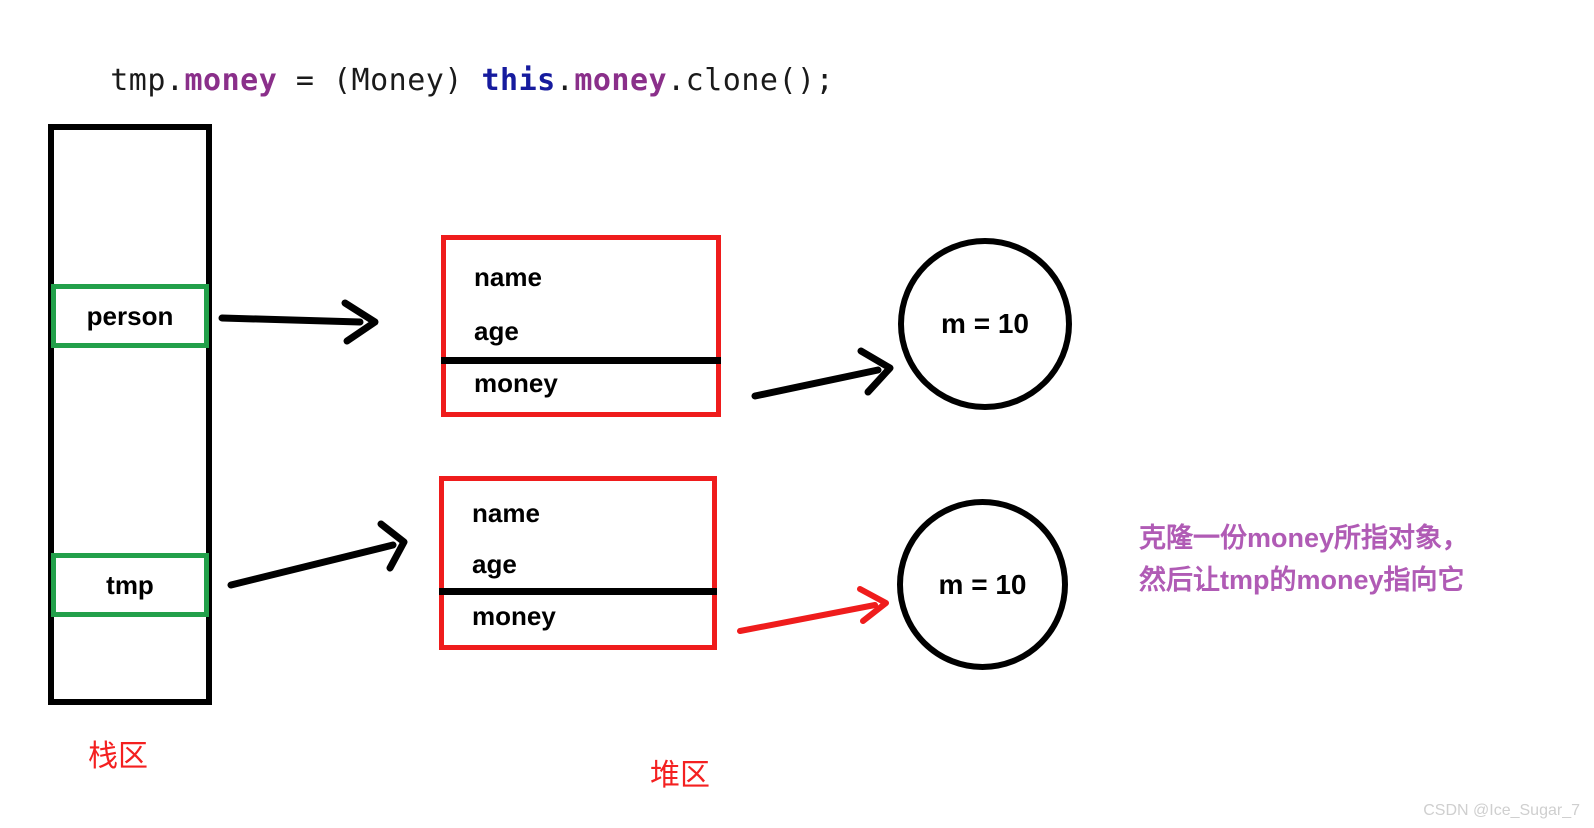  What do you see at coordinates (514, 616) in the screenshot?
I see `heap-object-tmp-field-money: money` at bounding box center [514, 616].